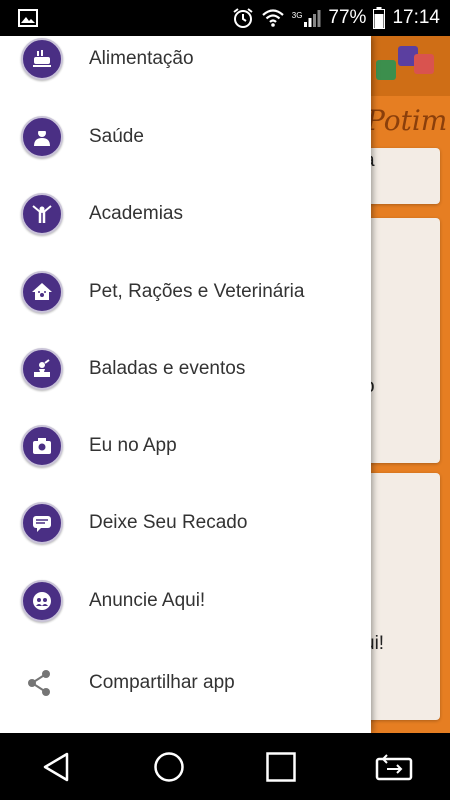 The image size is (450, 800). Describe the element at coordinates (147, 600) in the screenshot. I see `menu-label: Anuncie Aqui!` at that location.